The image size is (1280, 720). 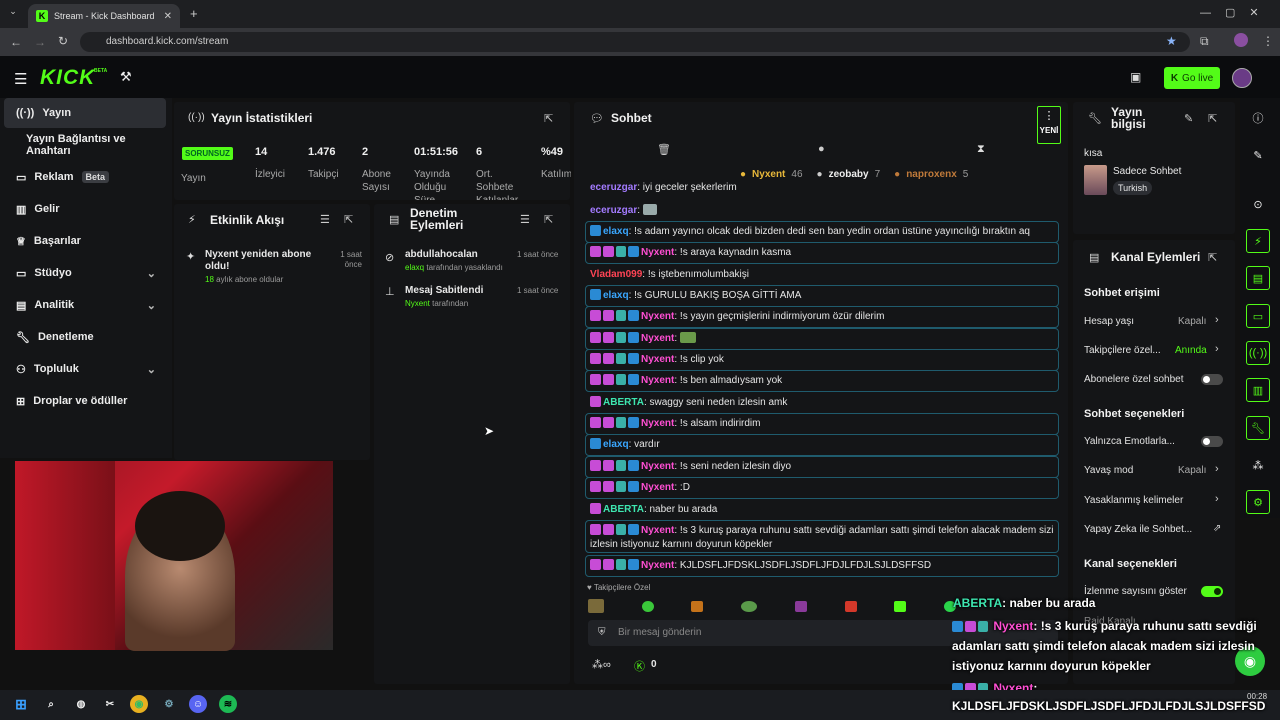 I want to click on obs-icon: ◍, so click(x=81, y=704).